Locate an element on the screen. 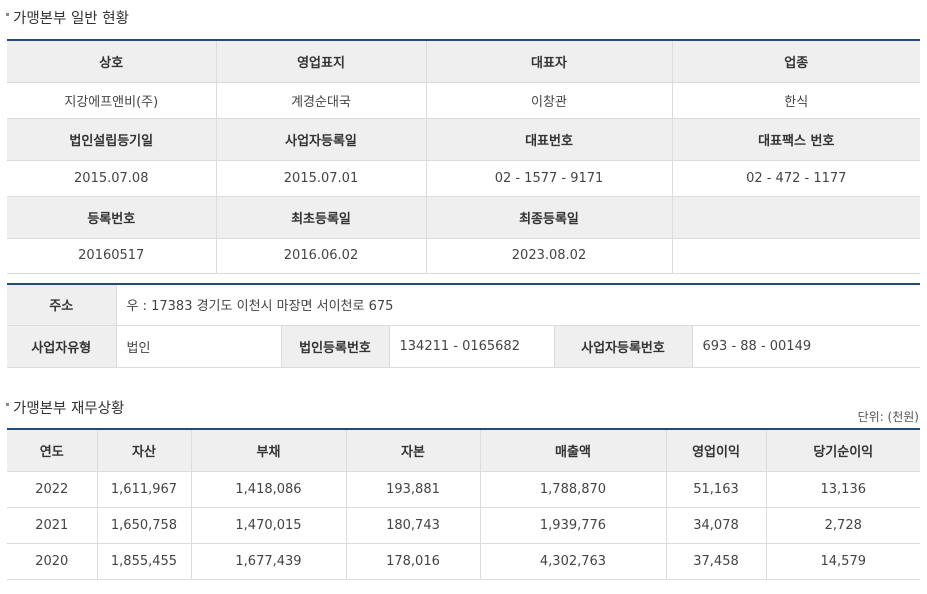 Image resolution: width=927 pixels, height=594 pixels. header-brand: 영업표지 is located at coordinates (320, 61).